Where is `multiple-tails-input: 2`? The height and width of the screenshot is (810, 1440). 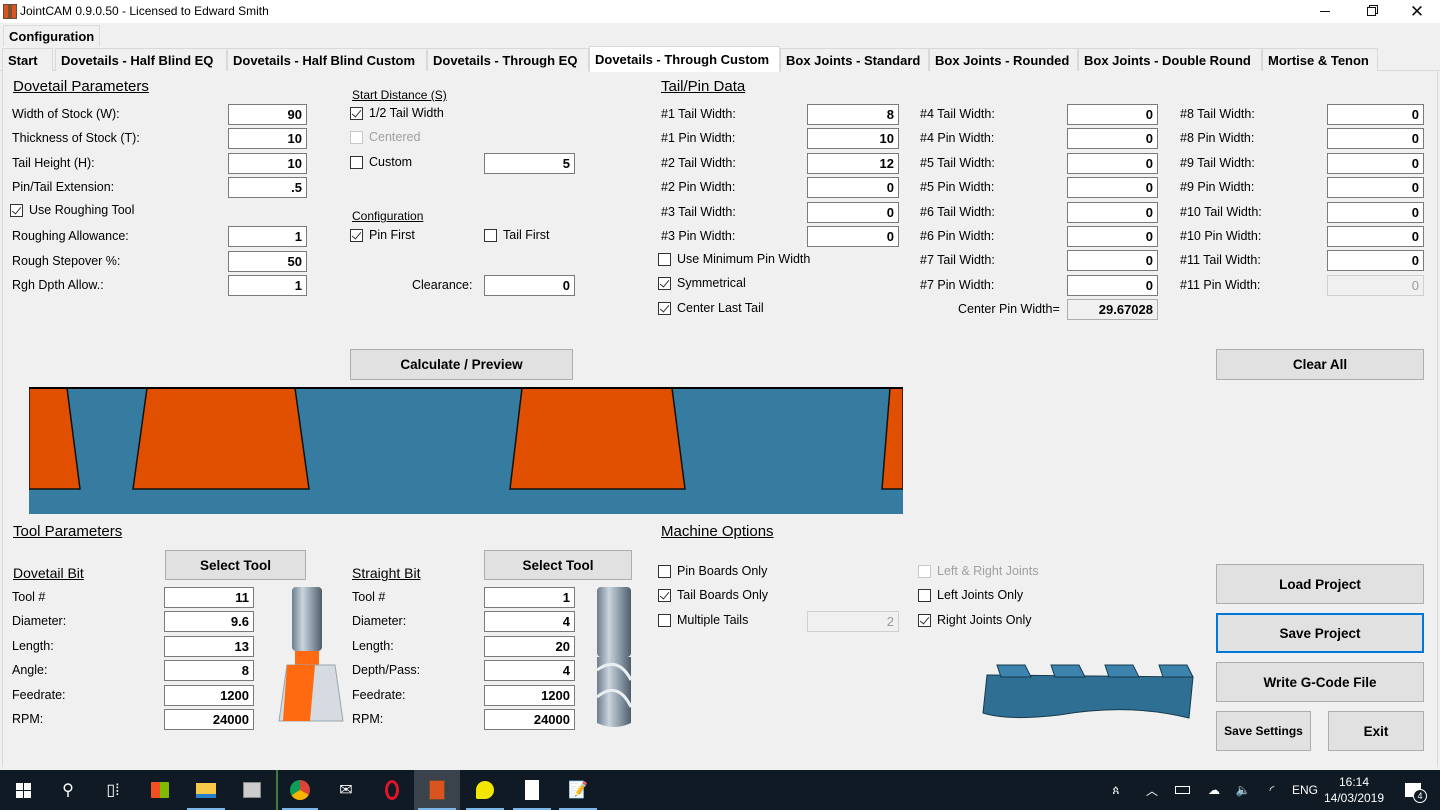
multiple-tails-input: 2 is located at coordinates (853, 621).